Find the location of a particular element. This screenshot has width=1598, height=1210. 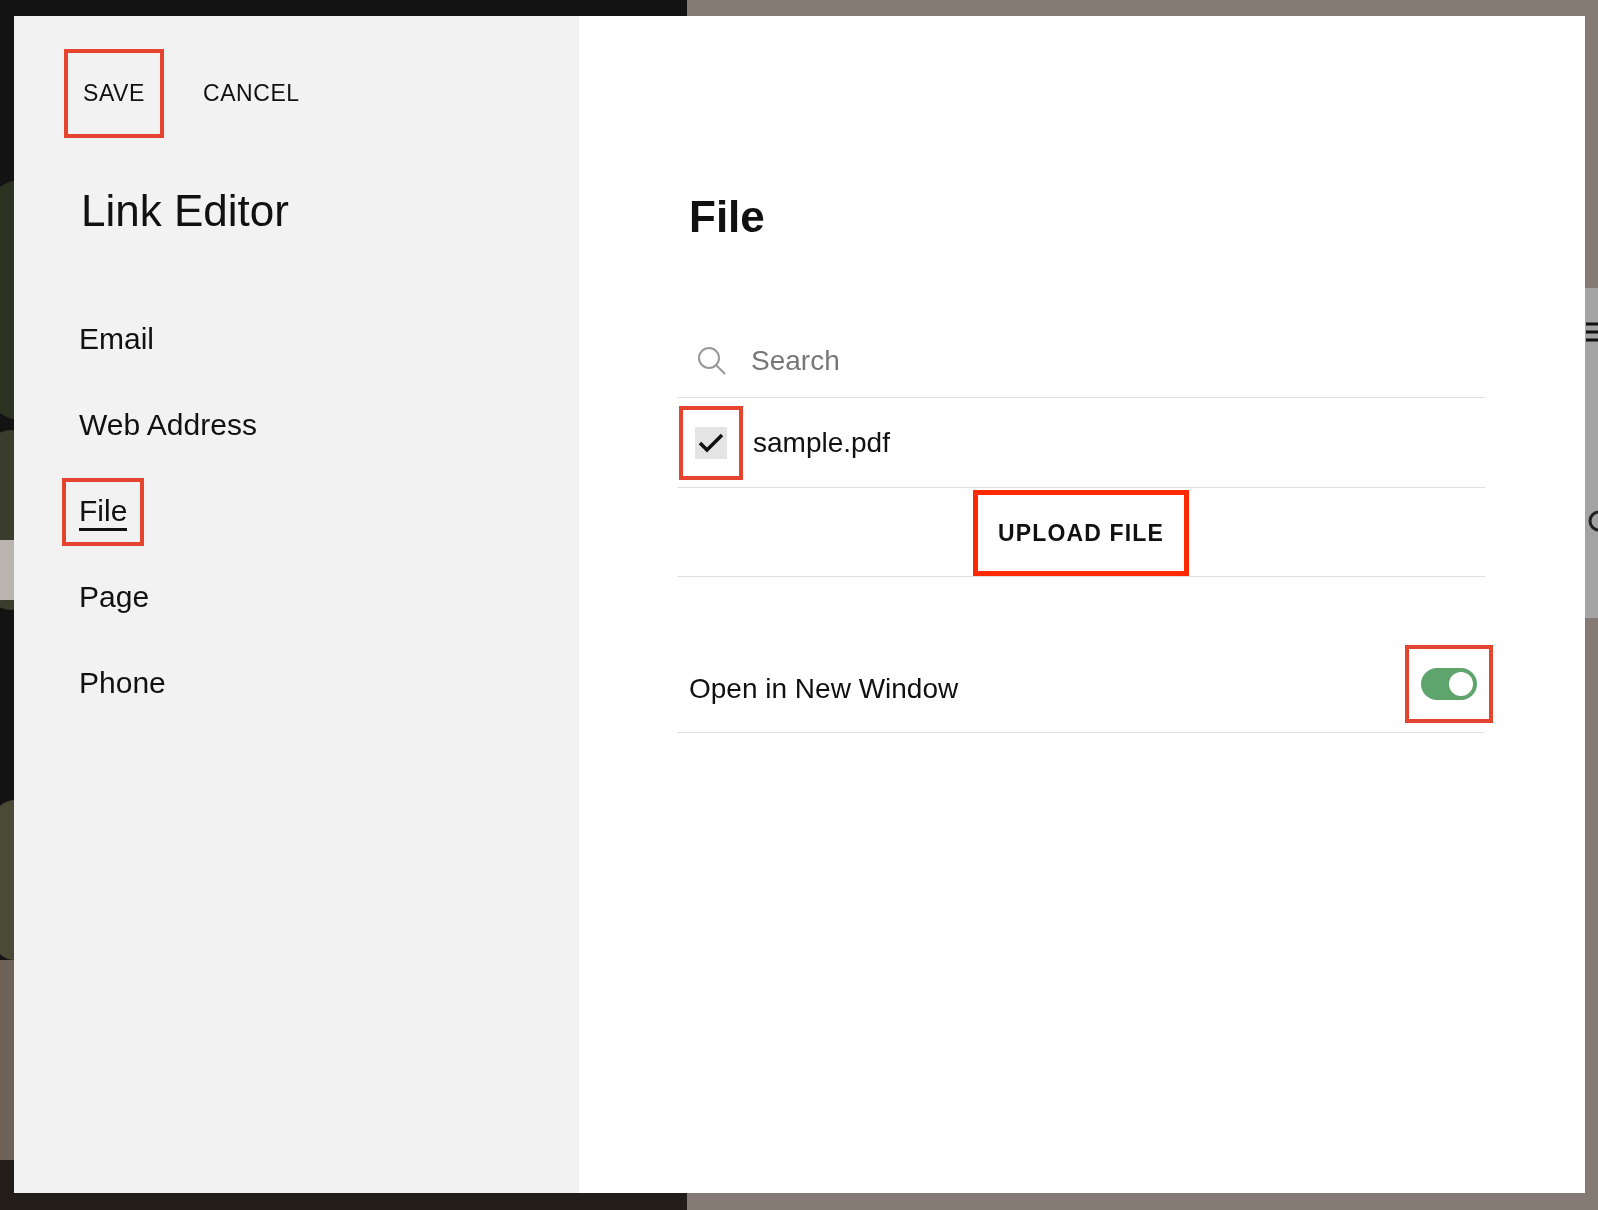

nav-item: Phone is located at coordinates (122, 684).